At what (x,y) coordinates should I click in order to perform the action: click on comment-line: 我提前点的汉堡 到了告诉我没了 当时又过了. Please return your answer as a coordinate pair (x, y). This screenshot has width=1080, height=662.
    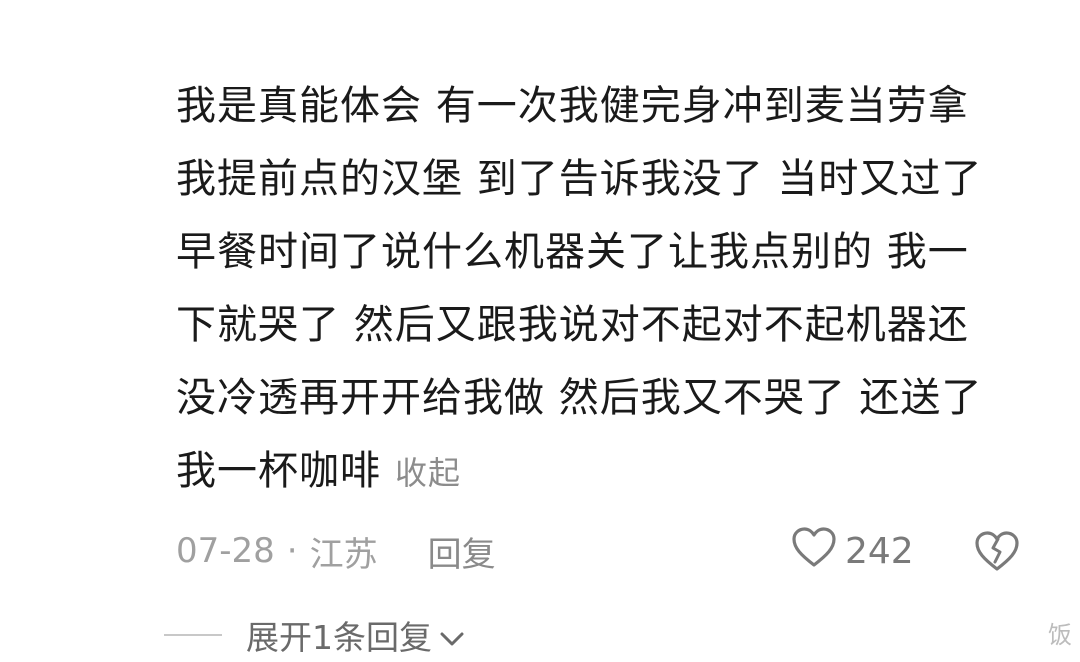
    Looking at the image, I should click on (579, 179).